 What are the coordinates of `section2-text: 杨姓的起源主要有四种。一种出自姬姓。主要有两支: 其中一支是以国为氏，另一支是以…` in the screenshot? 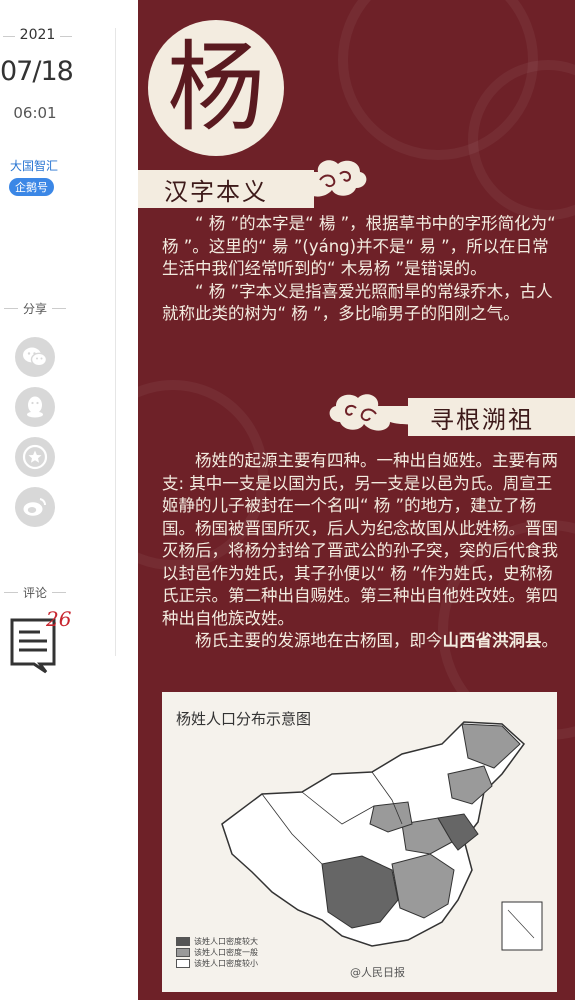 It's located at (361, 551).